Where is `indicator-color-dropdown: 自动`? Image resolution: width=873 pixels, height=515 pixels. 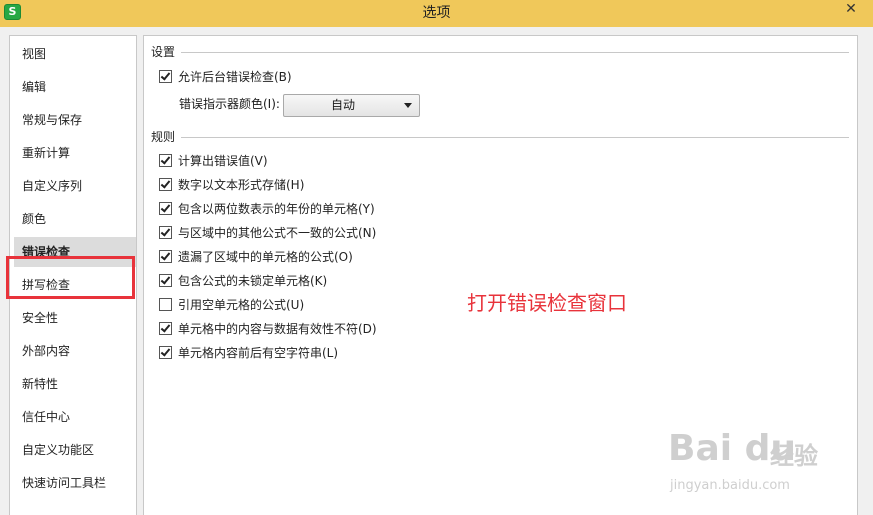
indicator-color-dropdown: 自动 is located at coordinates (351, 105).